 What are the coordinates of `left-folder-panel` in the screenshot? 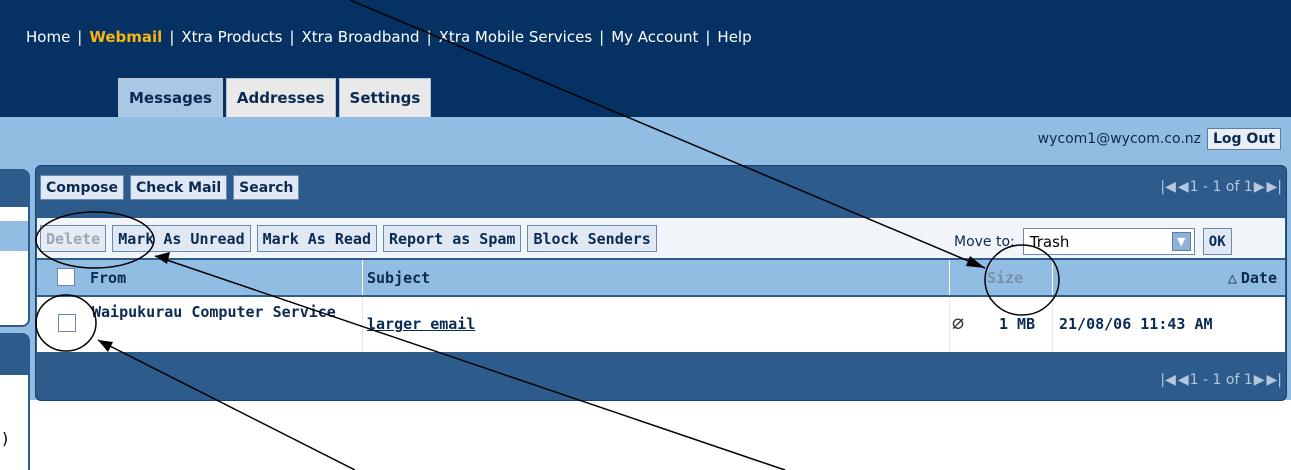 It's located at (15, 248).